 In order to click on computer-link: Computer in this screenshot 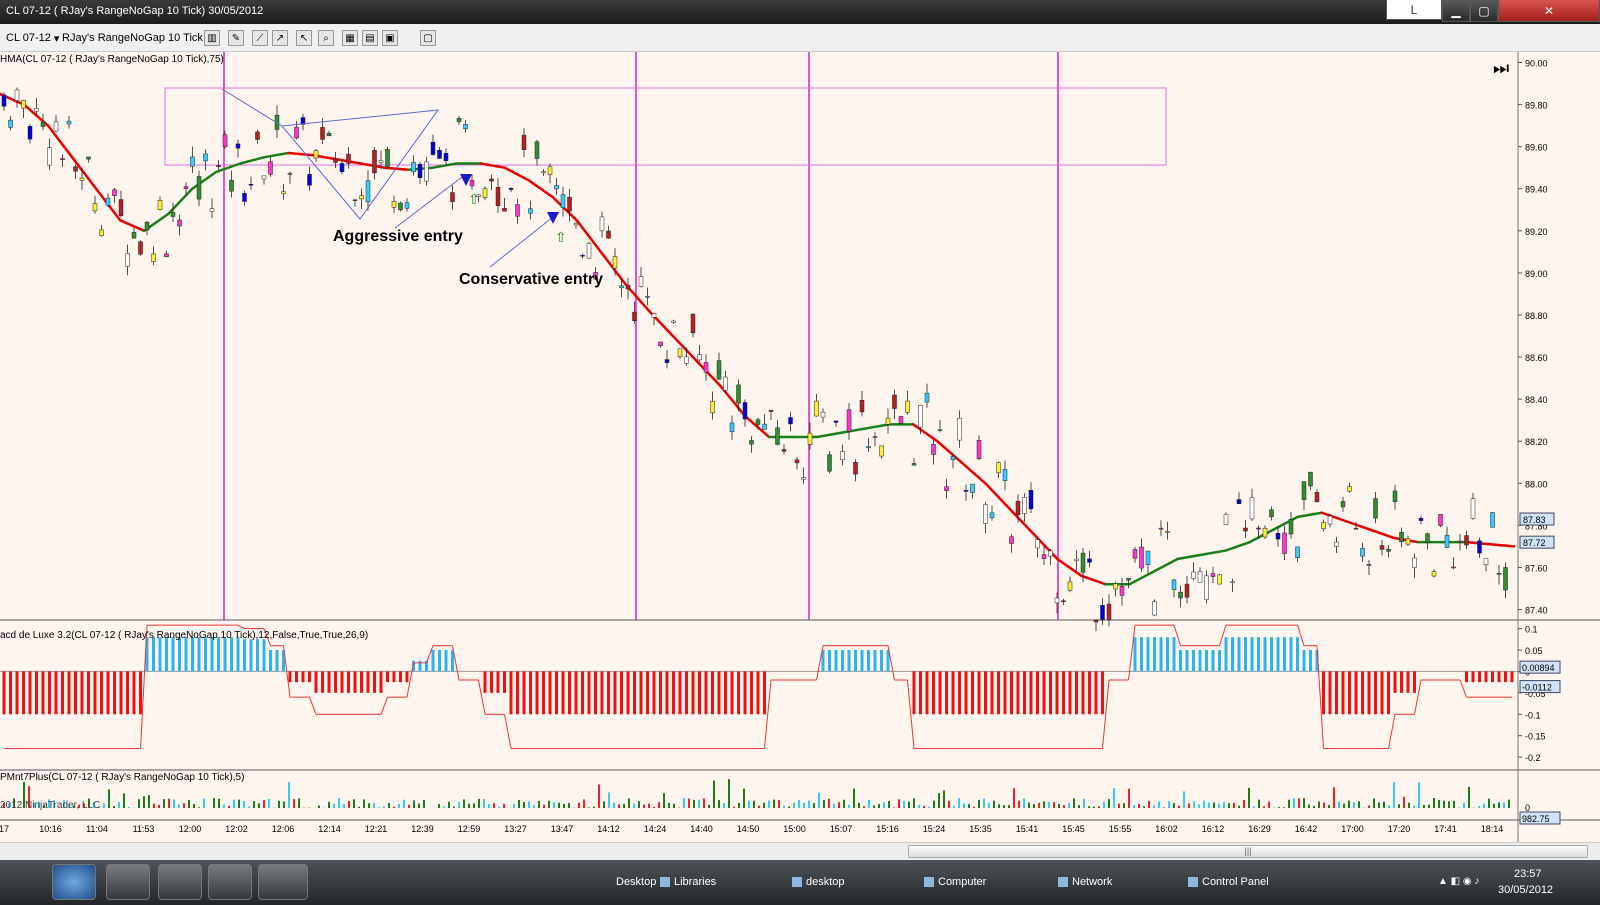, I will do `click(955, 882)`.